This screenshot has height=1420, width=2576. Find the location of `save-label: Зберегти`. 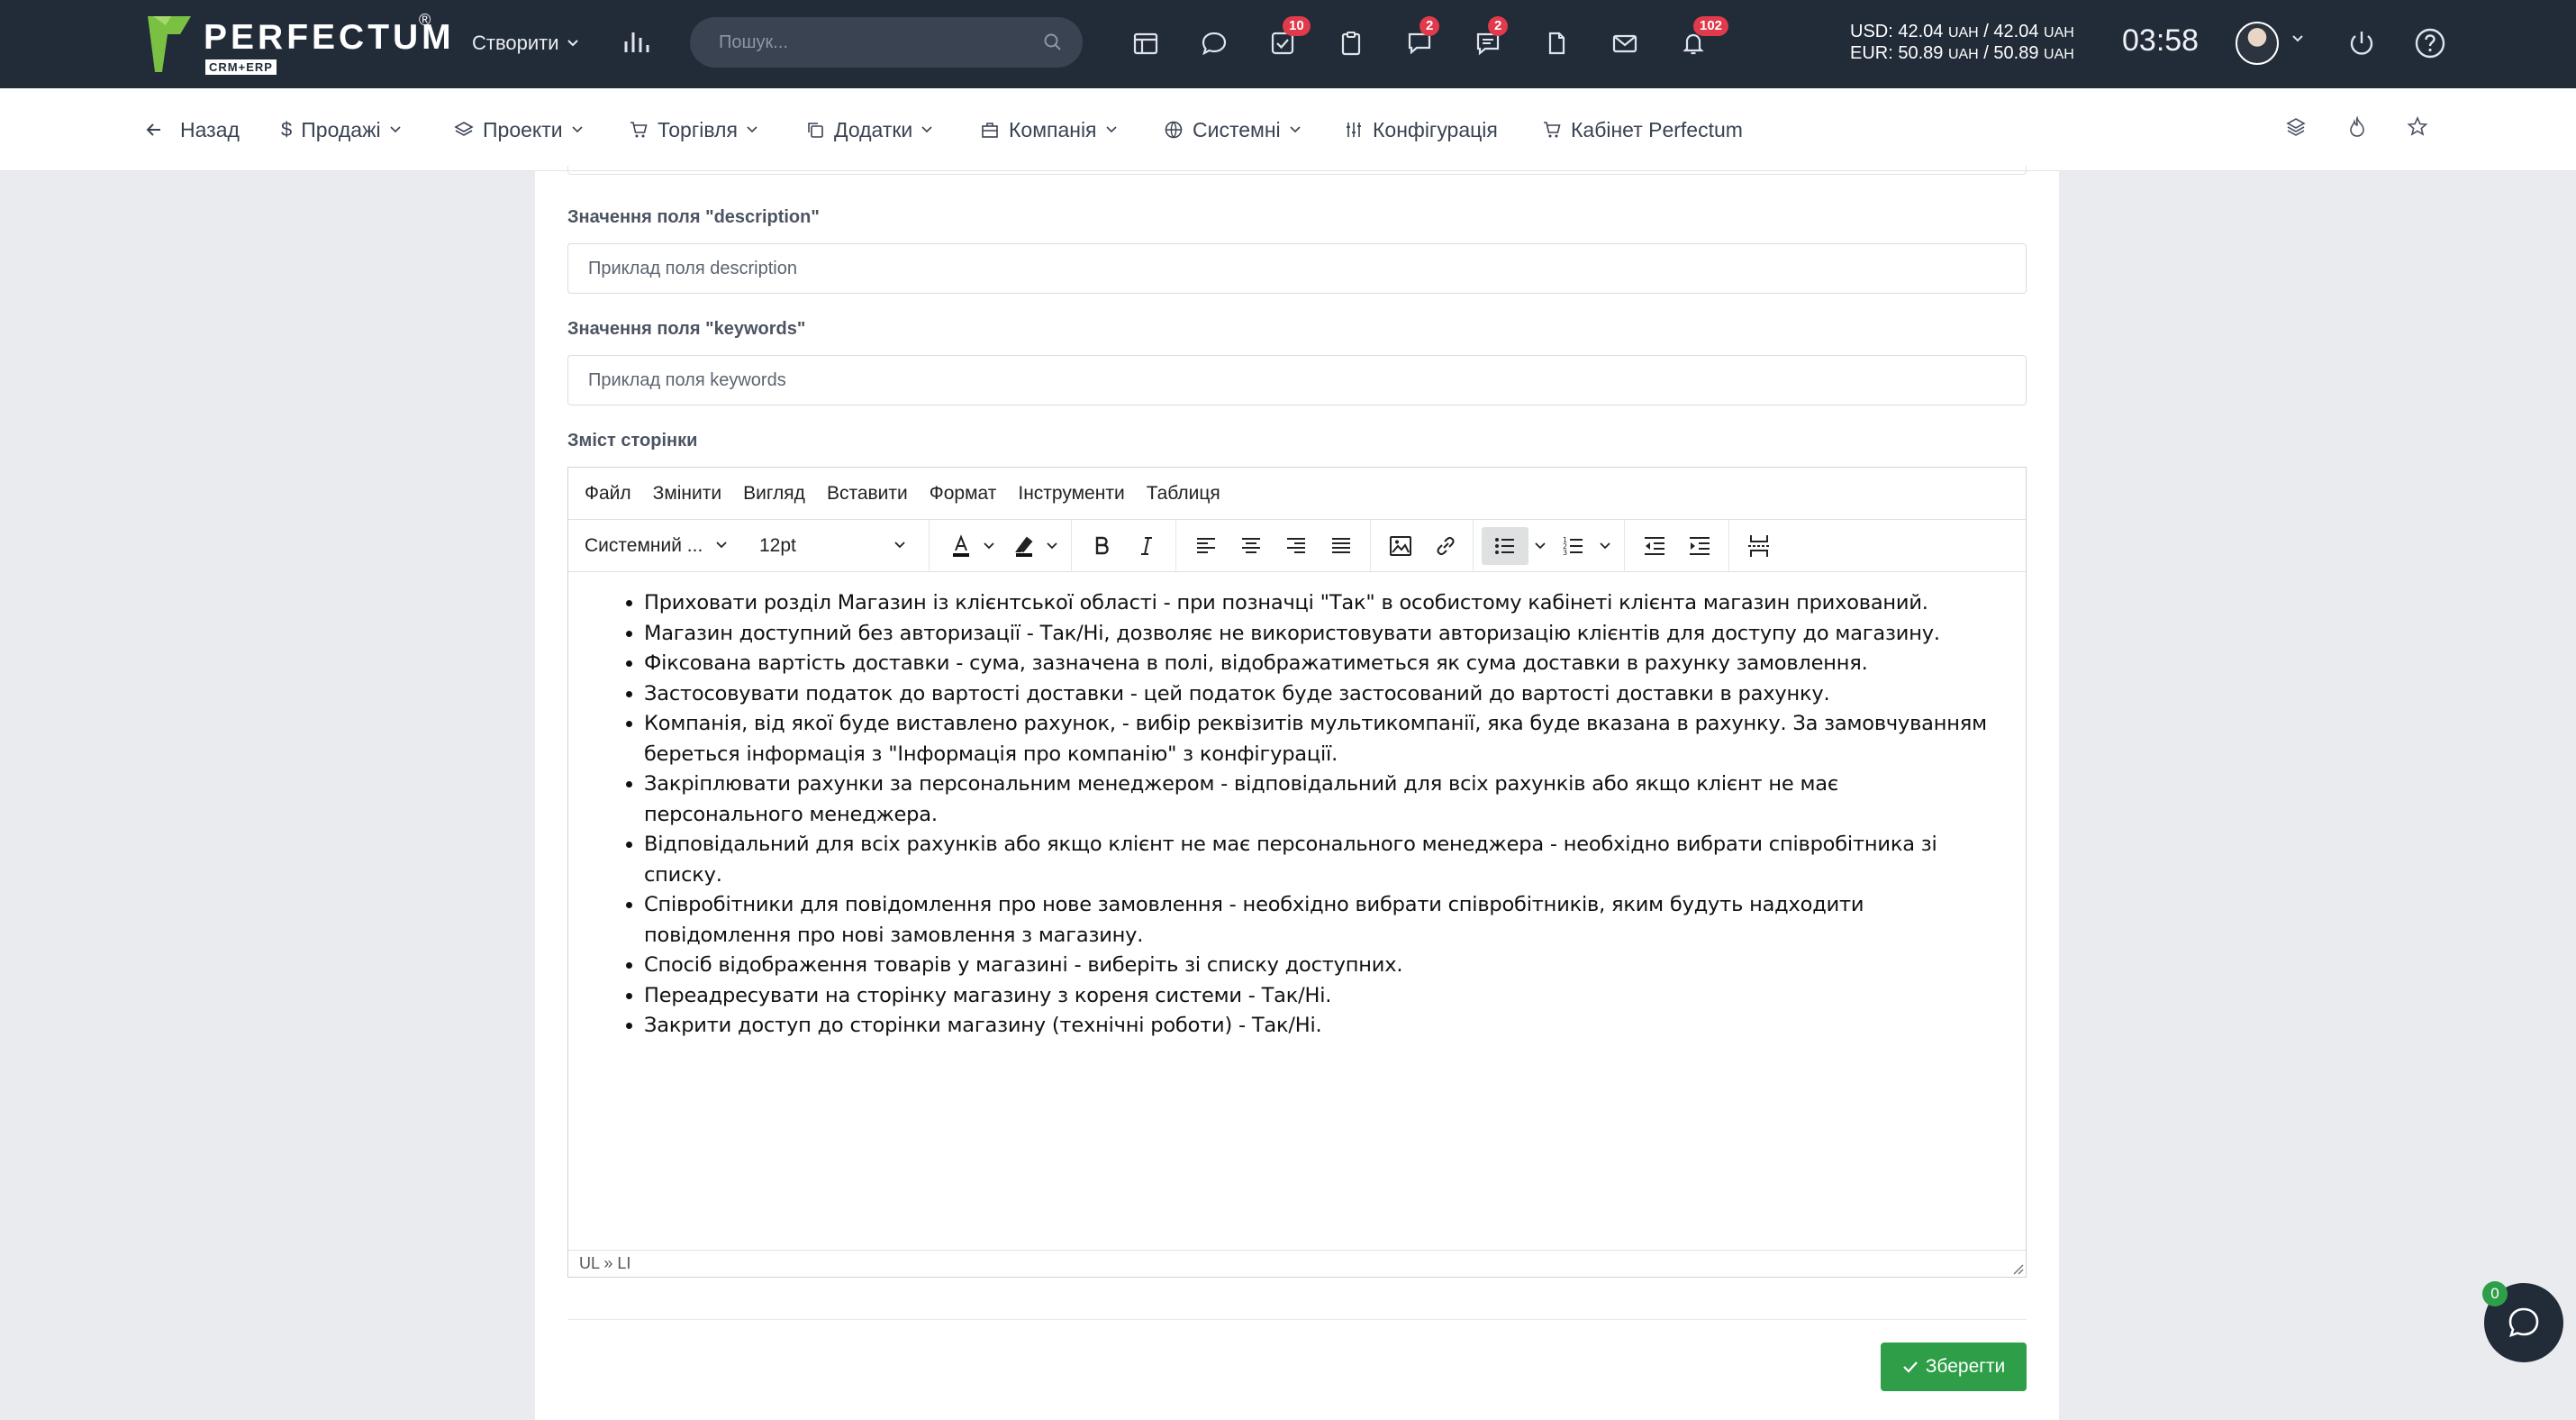

save-label: Зберегти is located at coordinates (1966, 1366).